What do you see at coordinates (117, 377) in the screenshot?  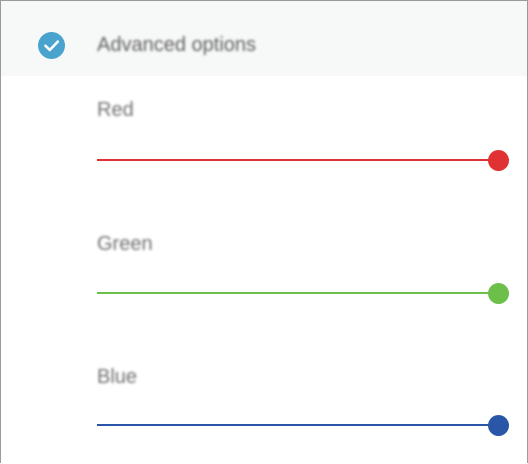 I see `blue-slider-label: Blue` at bounding box center [117, 377].